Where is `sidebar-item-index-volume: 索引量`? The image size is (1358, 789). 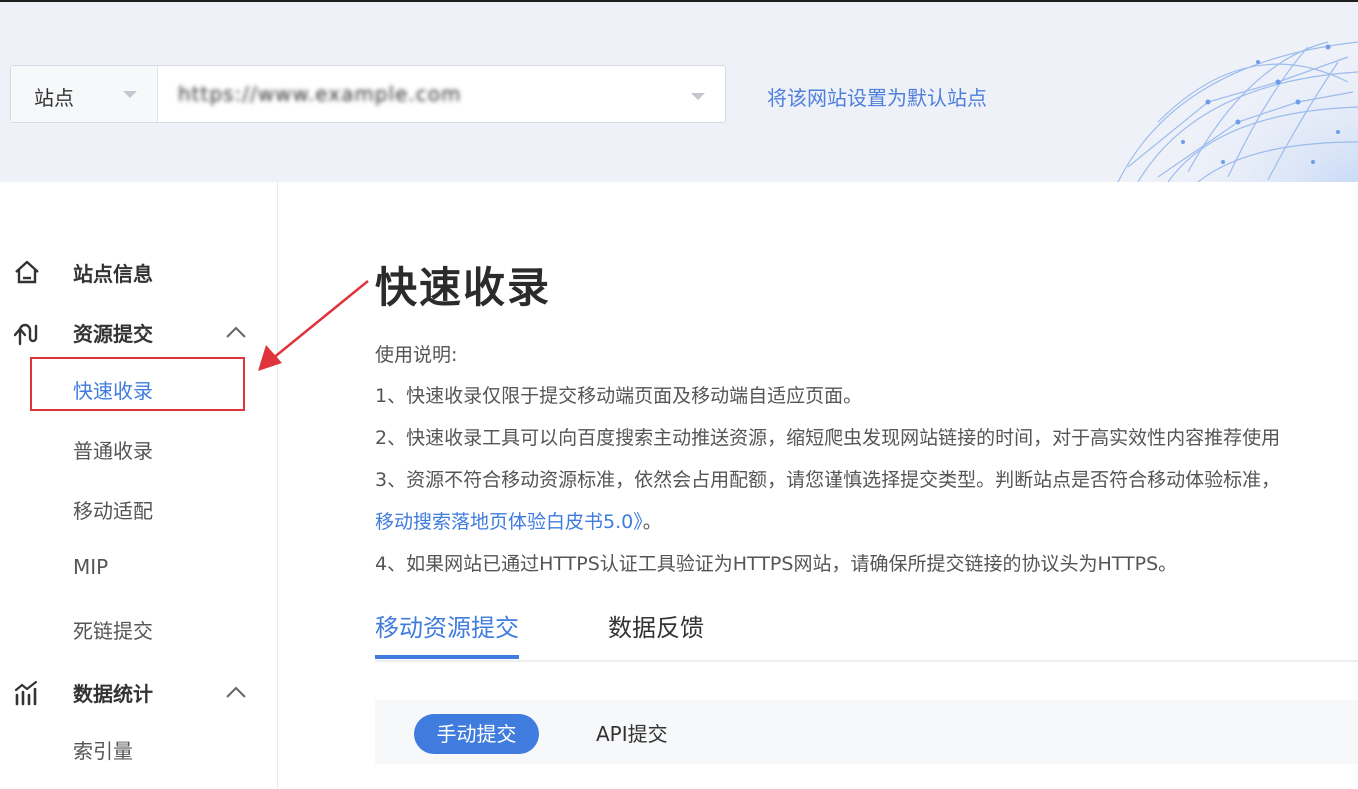 sidebar-item-index-volume: 索引量 is located at coordinates (103, 749).